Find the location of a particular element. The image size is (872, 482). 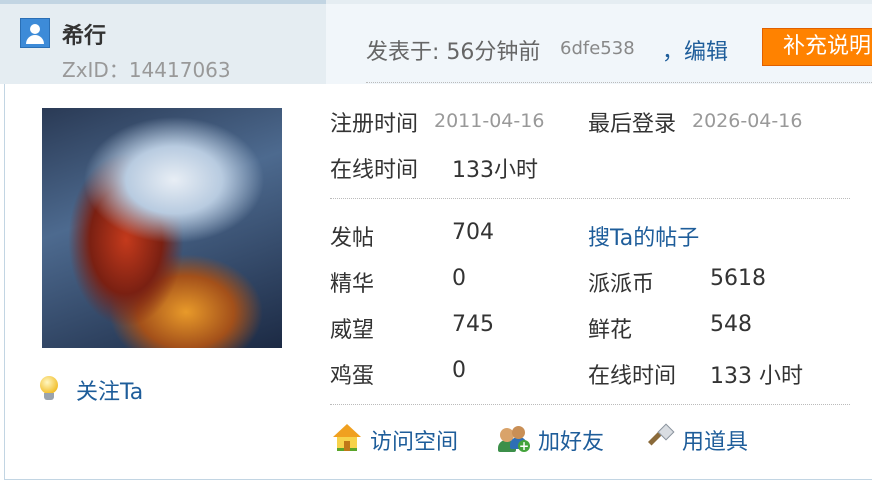

register-time-label: 注册时间 is located at coordinates (374, 124).